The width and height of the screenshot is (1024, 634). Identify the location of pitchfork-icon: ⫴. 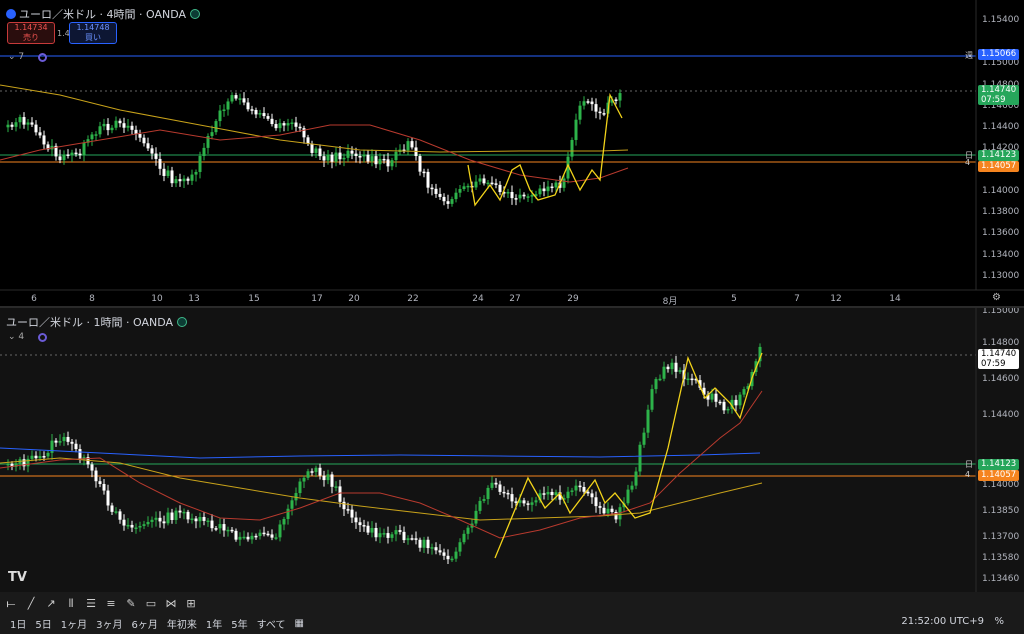
(71, 604).